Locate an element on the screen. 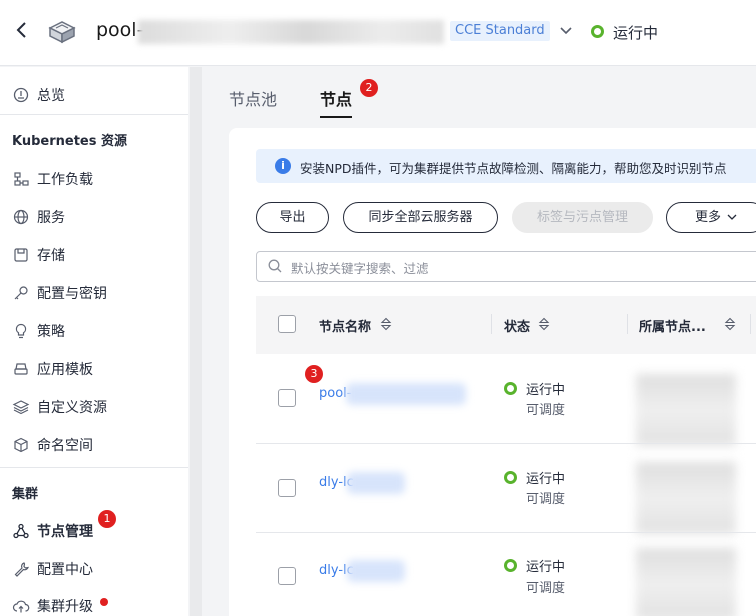 This screenshot has height=616, width=756. notification-dot is located at coordinates (104, 602).